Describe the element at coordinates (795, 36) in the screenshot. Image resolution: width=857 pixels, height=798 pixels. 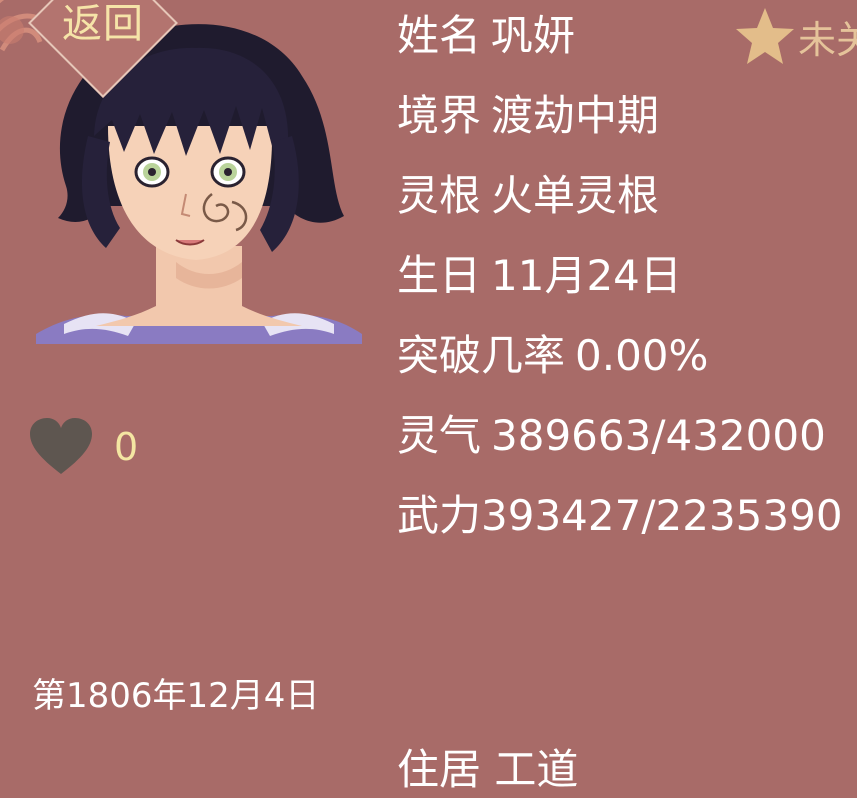
I see `star-status: 未关` at that location.